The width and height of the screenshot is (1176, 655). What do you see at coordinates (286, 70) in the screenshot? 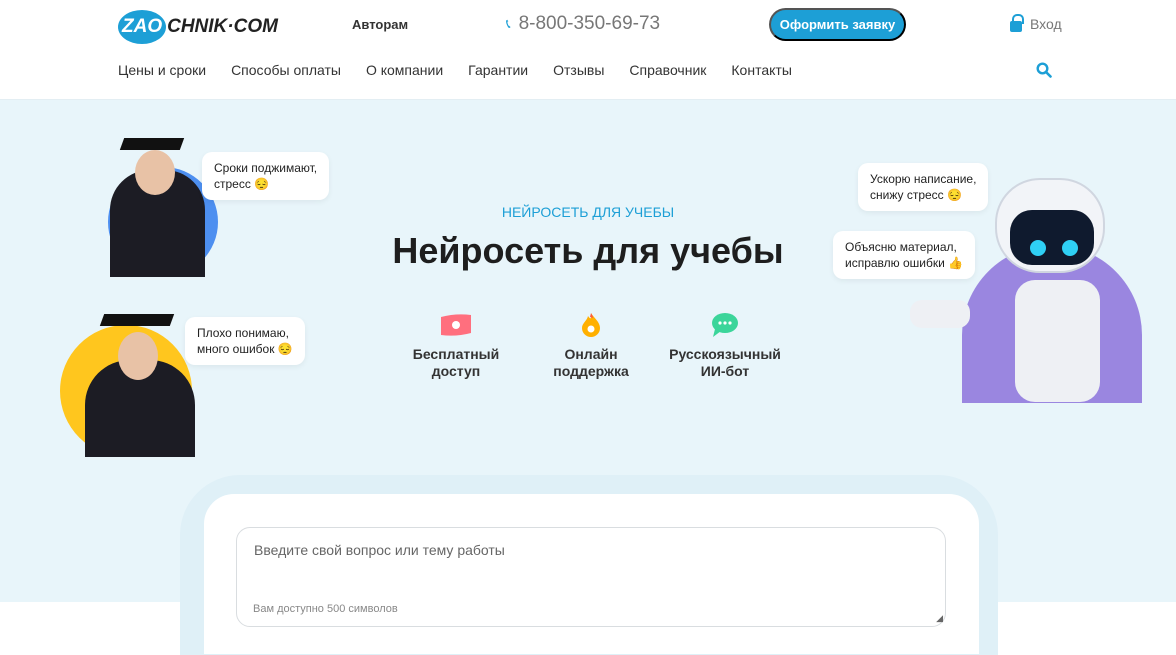
I see `nav-payment: Способы оплаты` at bounding box center [286, 70].